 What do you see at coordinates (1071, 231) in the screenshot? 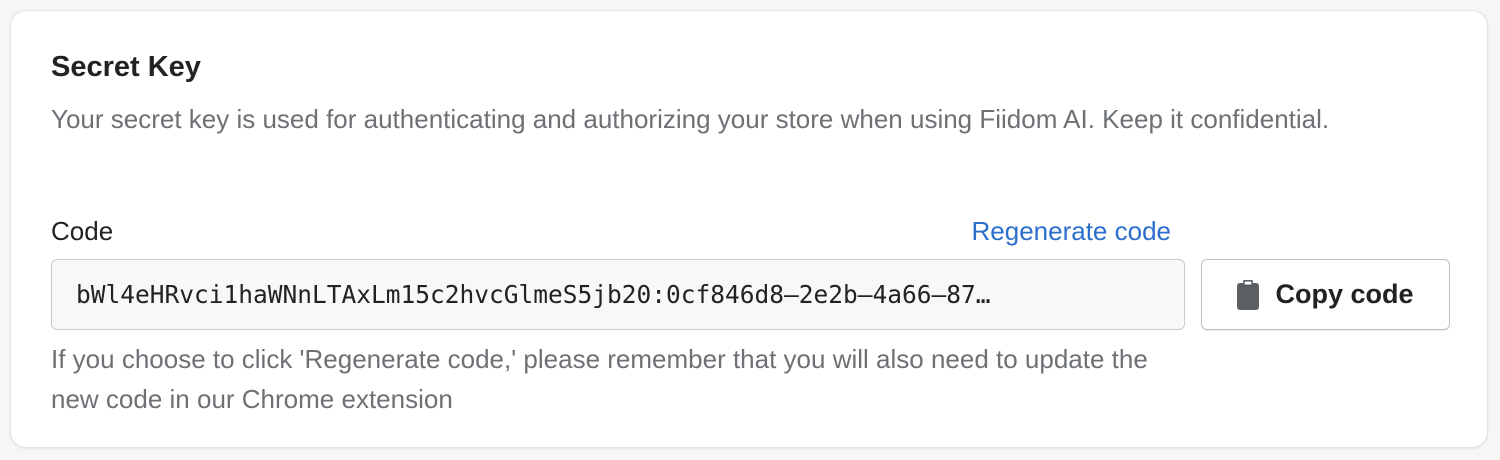
I see `regenerate-code-link: Regenerate code` at bounding box center [1071, 231].